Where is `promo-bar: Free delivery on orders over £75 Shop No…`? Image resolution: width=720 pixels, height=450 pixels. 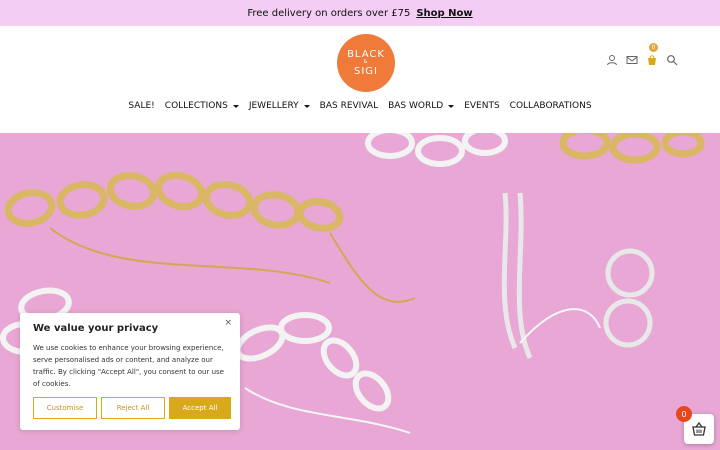 promo-bar: Free delivery on orders over £75 Shop No… is located at coordinates (360, 13).